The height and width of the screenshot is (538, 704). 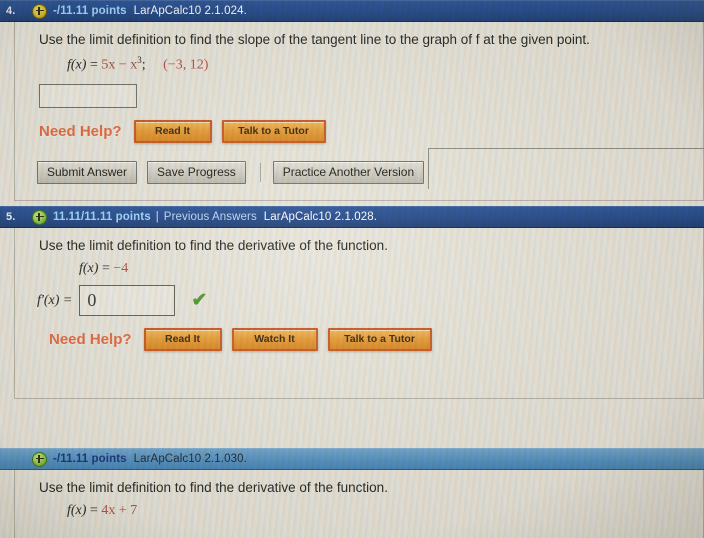 I want to click on read-it-button-4: Read It, so click(x=172, y=131).